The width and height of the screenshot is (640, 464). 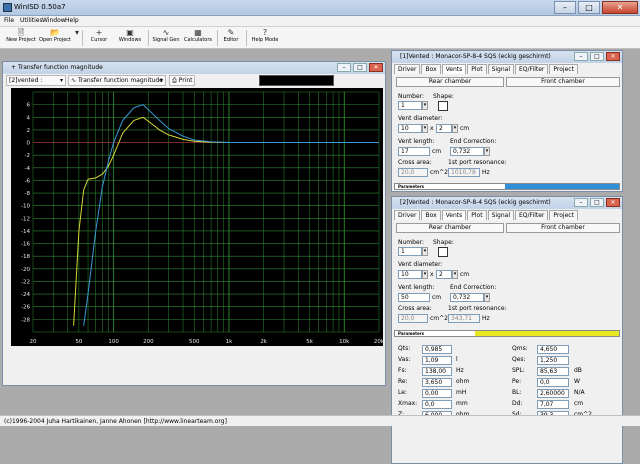 What do you see at coordinates (437, 371) in the screenshot?
I see `param-value: 138,00` at bounding box center [437, 371].